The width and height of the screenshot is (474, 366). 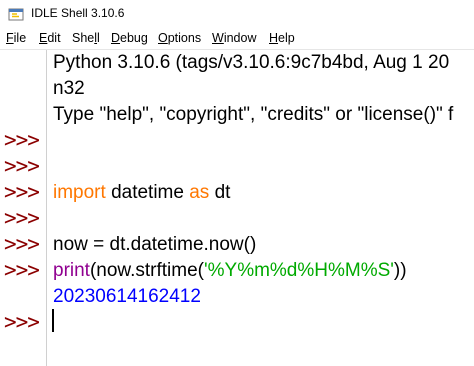 I want to click on banner-line-platform: n32, so click(x=69, y=88).